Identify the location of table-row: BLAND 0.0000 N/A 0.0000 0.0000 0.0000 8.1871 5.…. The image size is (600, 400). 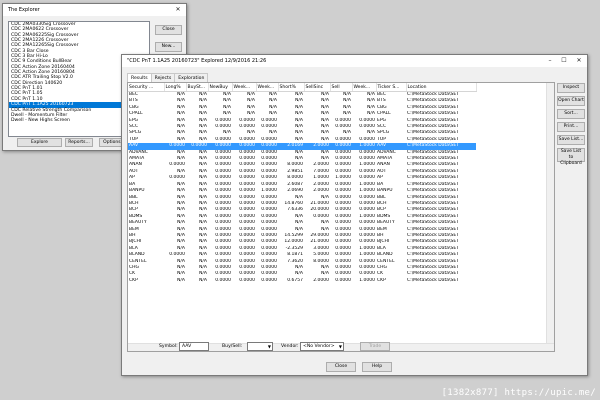
(302, 255).